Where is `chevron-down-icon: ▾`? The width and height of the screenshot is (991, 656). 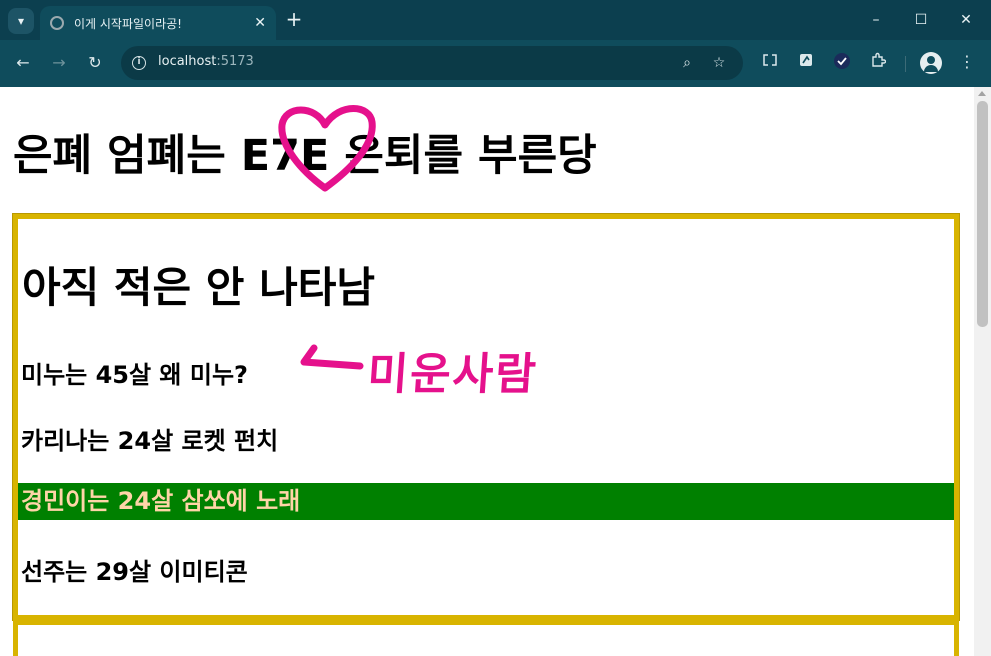 chevron-down-icon: ▾ is located at coordinates (21, 21).